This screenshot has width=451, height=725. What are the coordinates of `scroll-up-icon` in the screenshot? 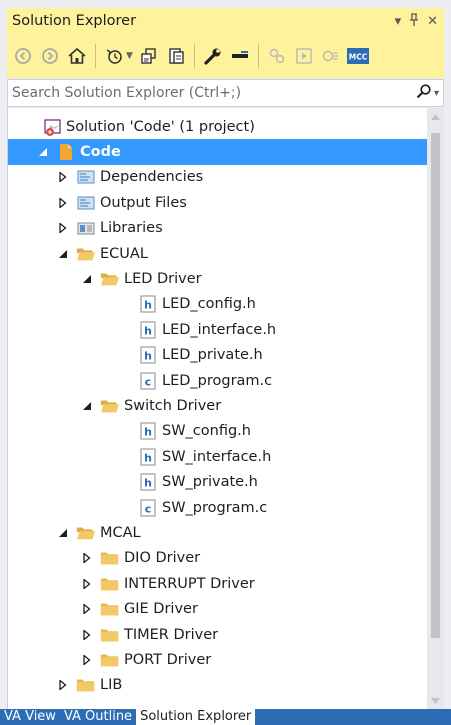 It's located at (435, 116).